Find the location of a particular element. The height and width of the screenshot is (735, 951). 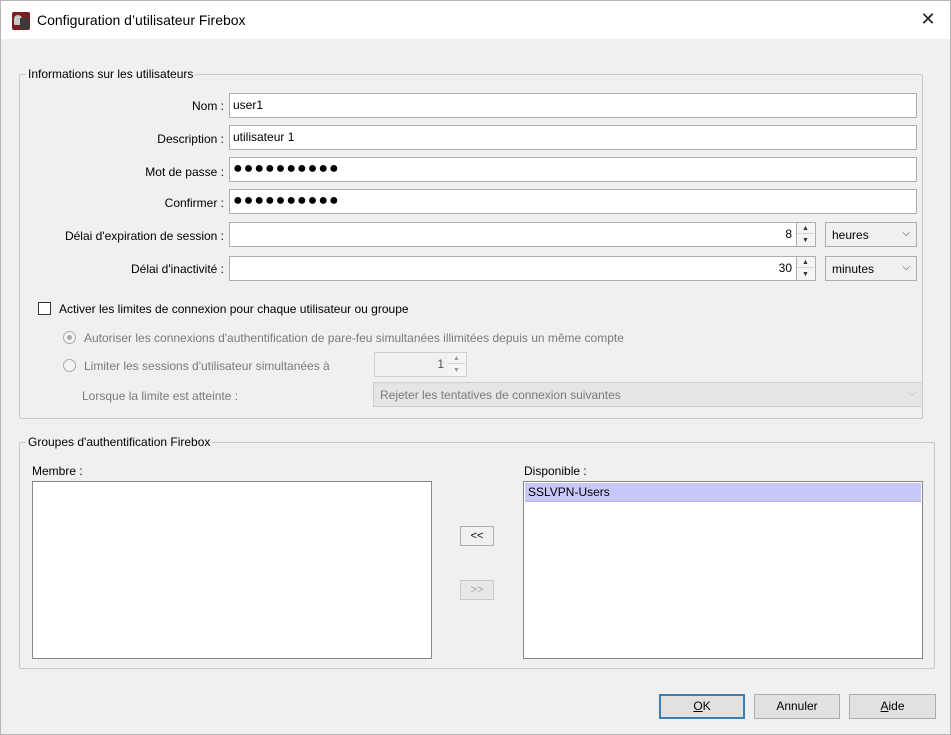

add-member-button: << is located at coordinates (477, 536).